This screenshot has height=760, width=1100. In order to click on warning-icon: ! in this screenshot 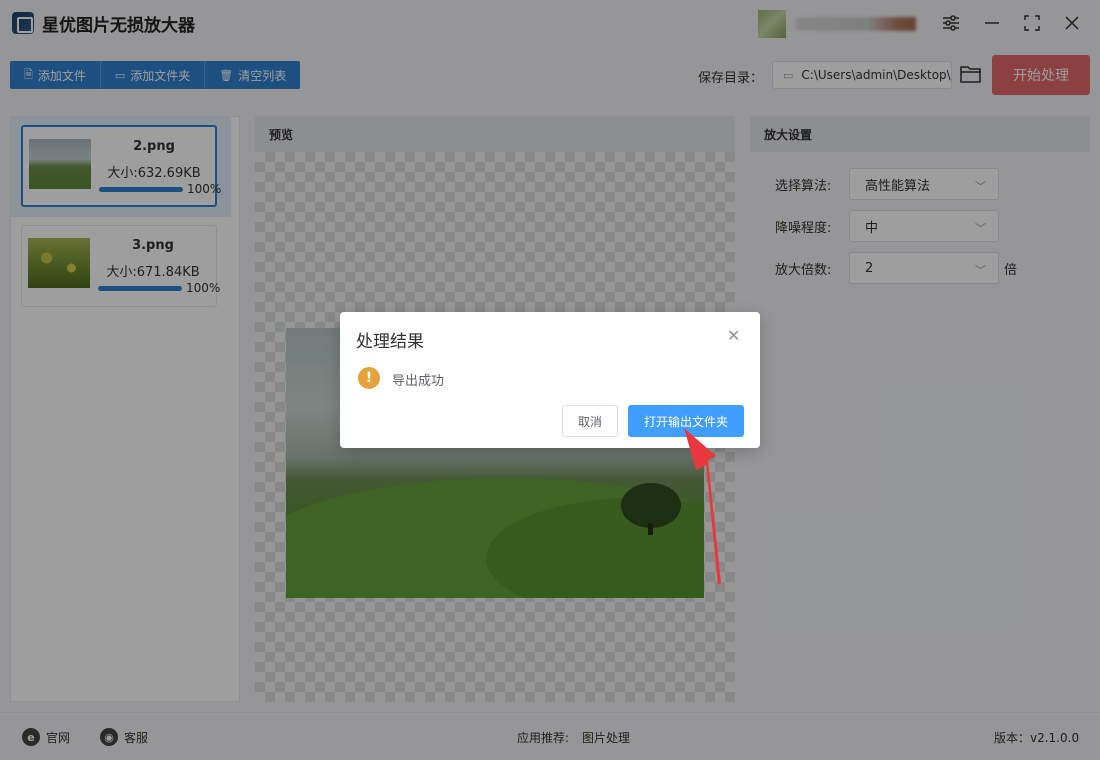, I will do `click(369, 378)`.